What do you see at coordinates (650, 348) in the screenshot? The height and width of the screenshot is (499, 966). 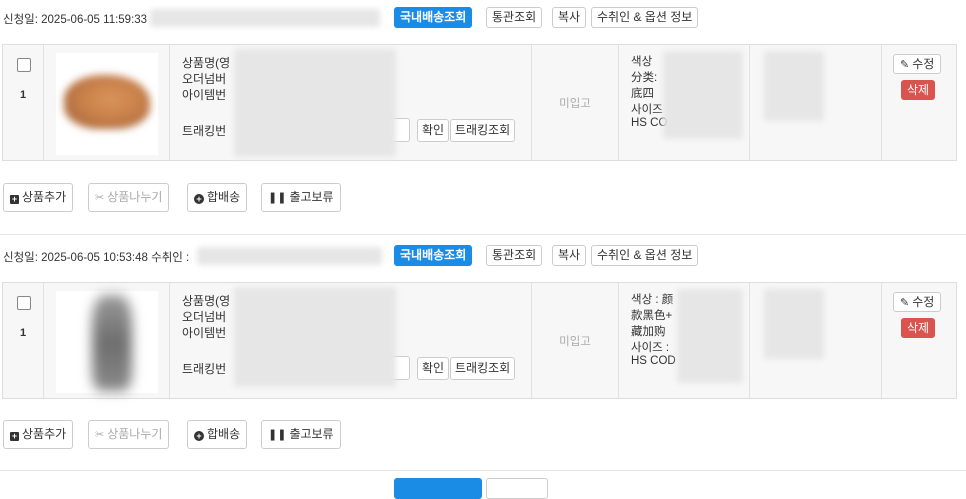 I see `option-size: 사이즈 :` at bounding box center [650, 348].